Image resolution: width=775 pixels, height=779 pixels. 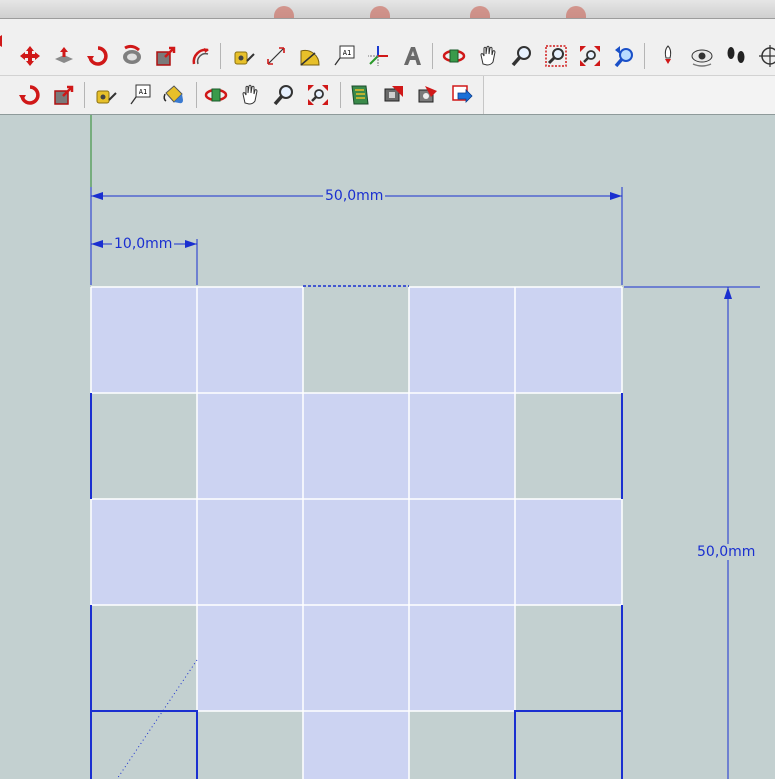 I want to click on axes-button, so click(x=378, y=56).